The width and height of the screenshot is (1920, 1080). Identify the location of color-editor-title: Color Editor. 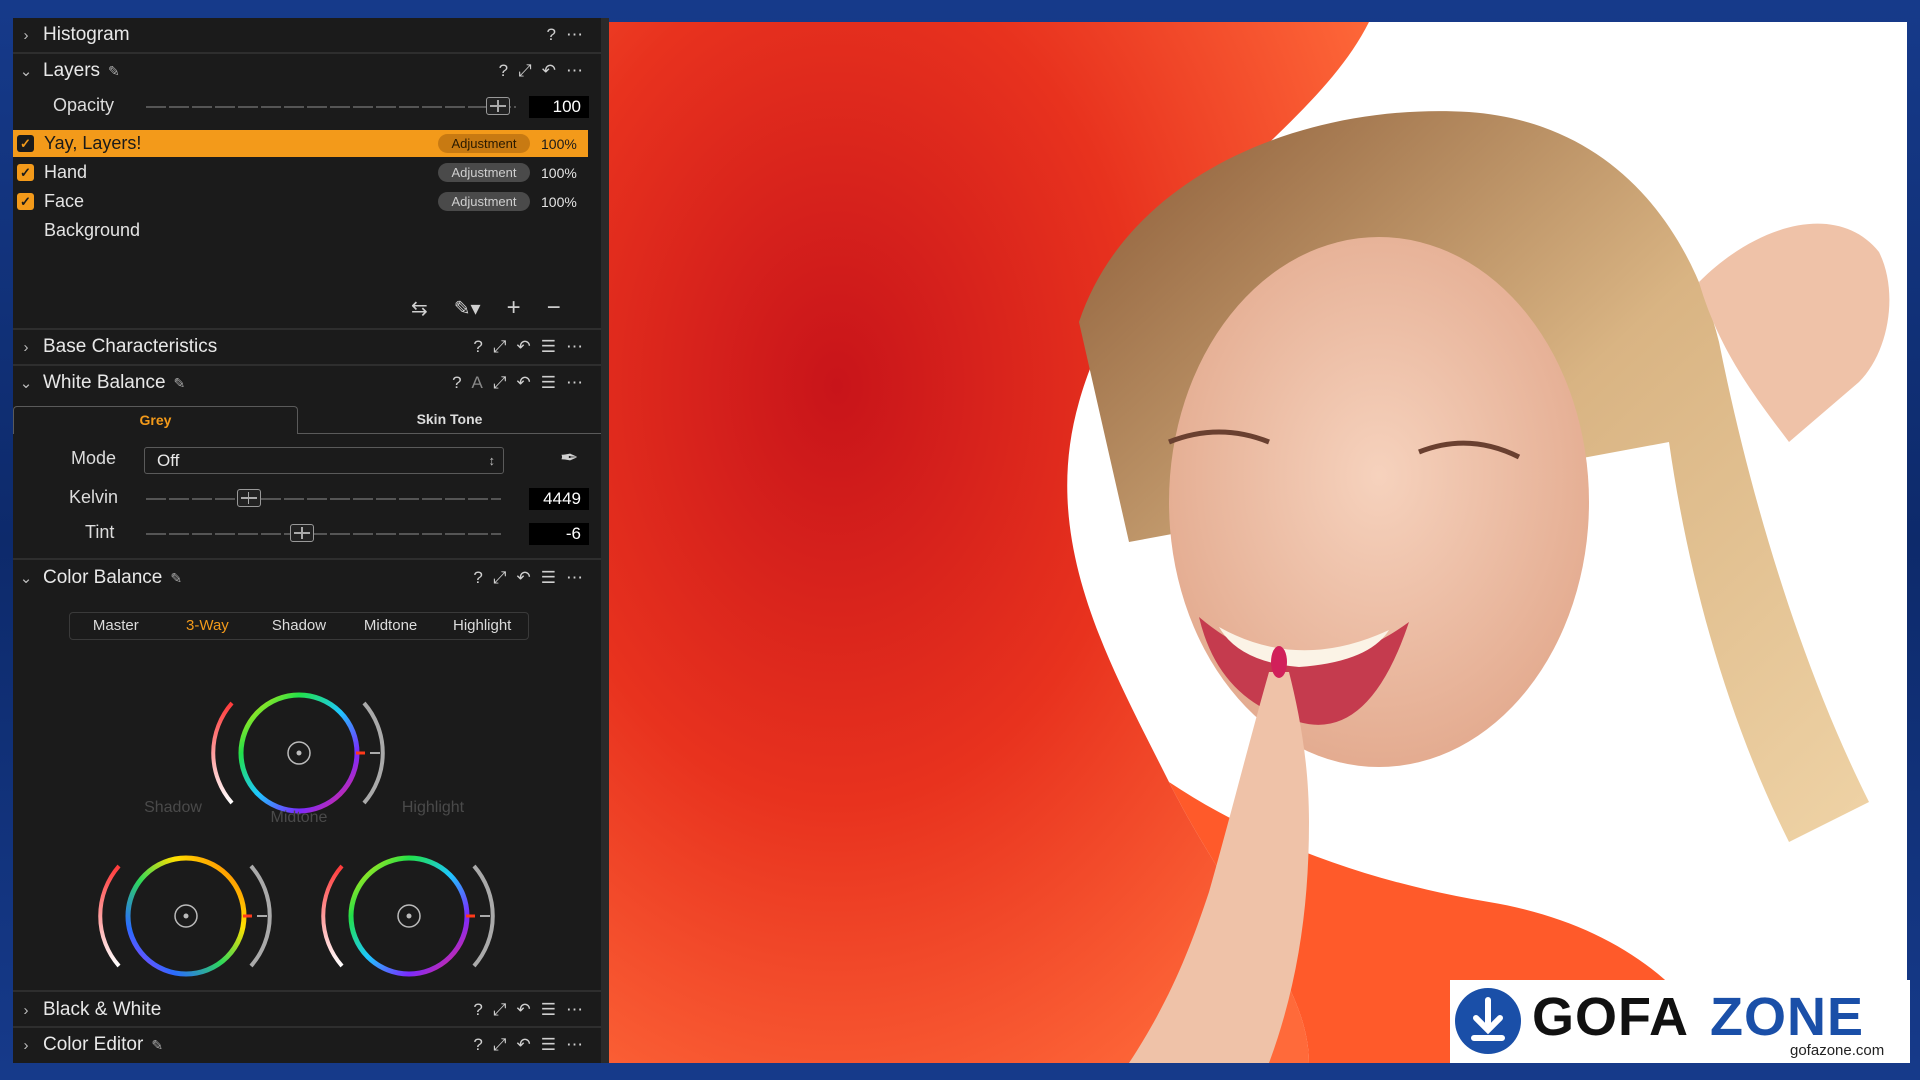
(93, 1044).